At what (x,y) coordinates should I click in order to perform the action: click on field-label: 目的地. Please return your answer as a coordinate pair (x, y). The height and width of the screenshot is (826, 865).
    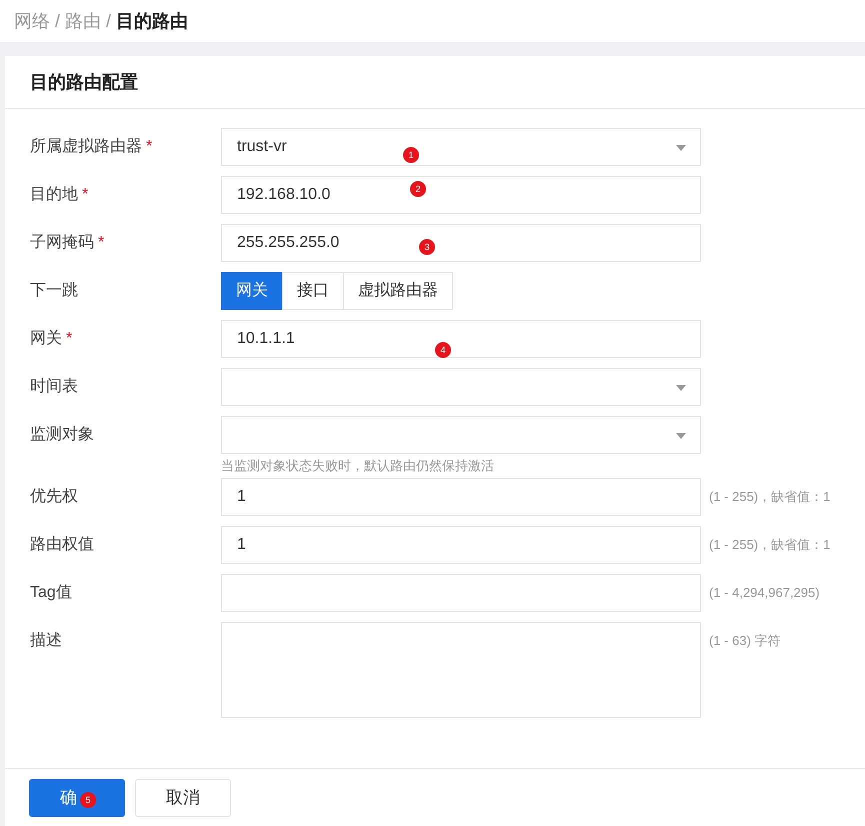
    Looking at the image, I should click on (54, 194).